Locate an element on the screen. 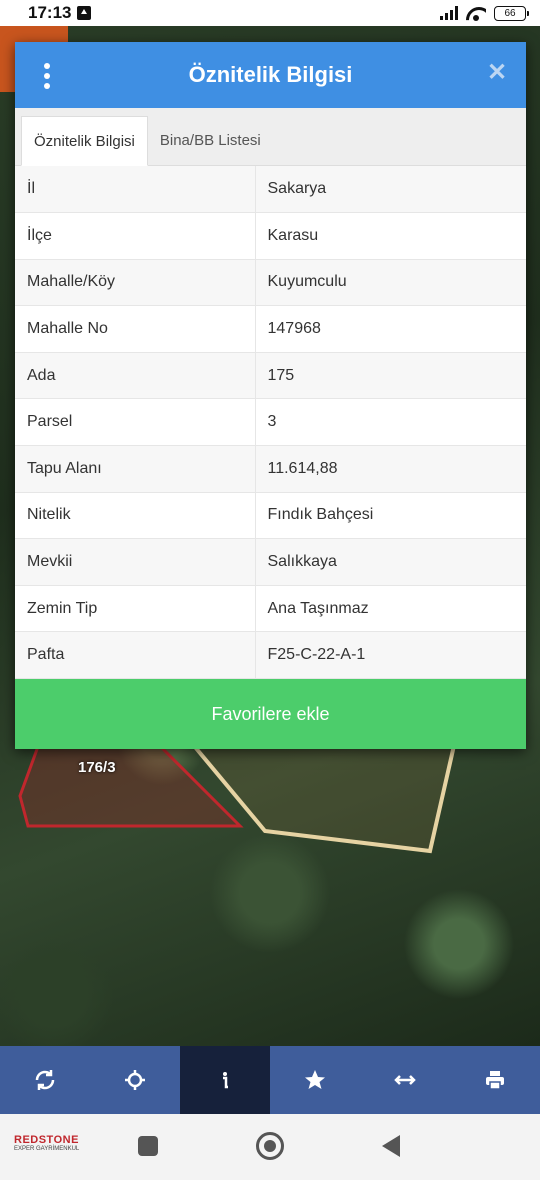 The height and width of the screenshot is (1180, 540). status-right: 66 is located at coordinates (484, 13).